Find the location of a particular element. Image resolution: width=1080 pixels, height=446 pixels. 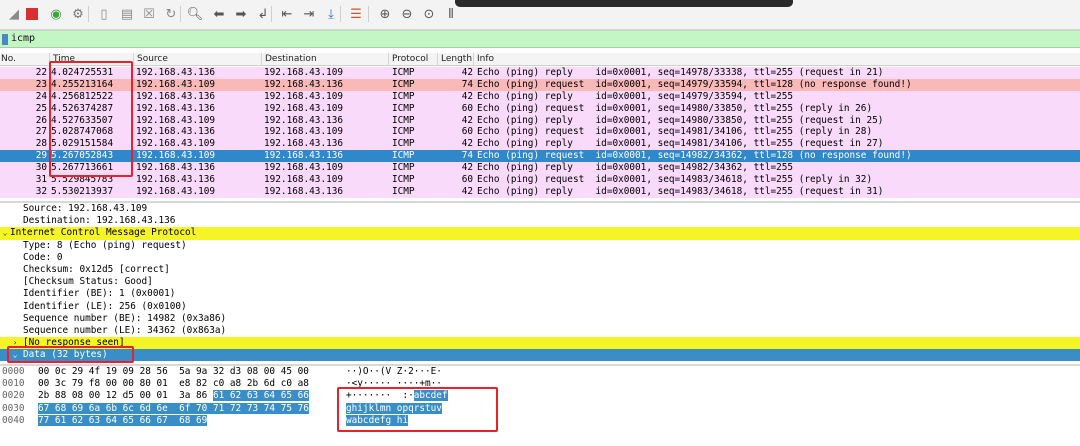

bytes-offset: 0030 is located at coordinates (13, 408).